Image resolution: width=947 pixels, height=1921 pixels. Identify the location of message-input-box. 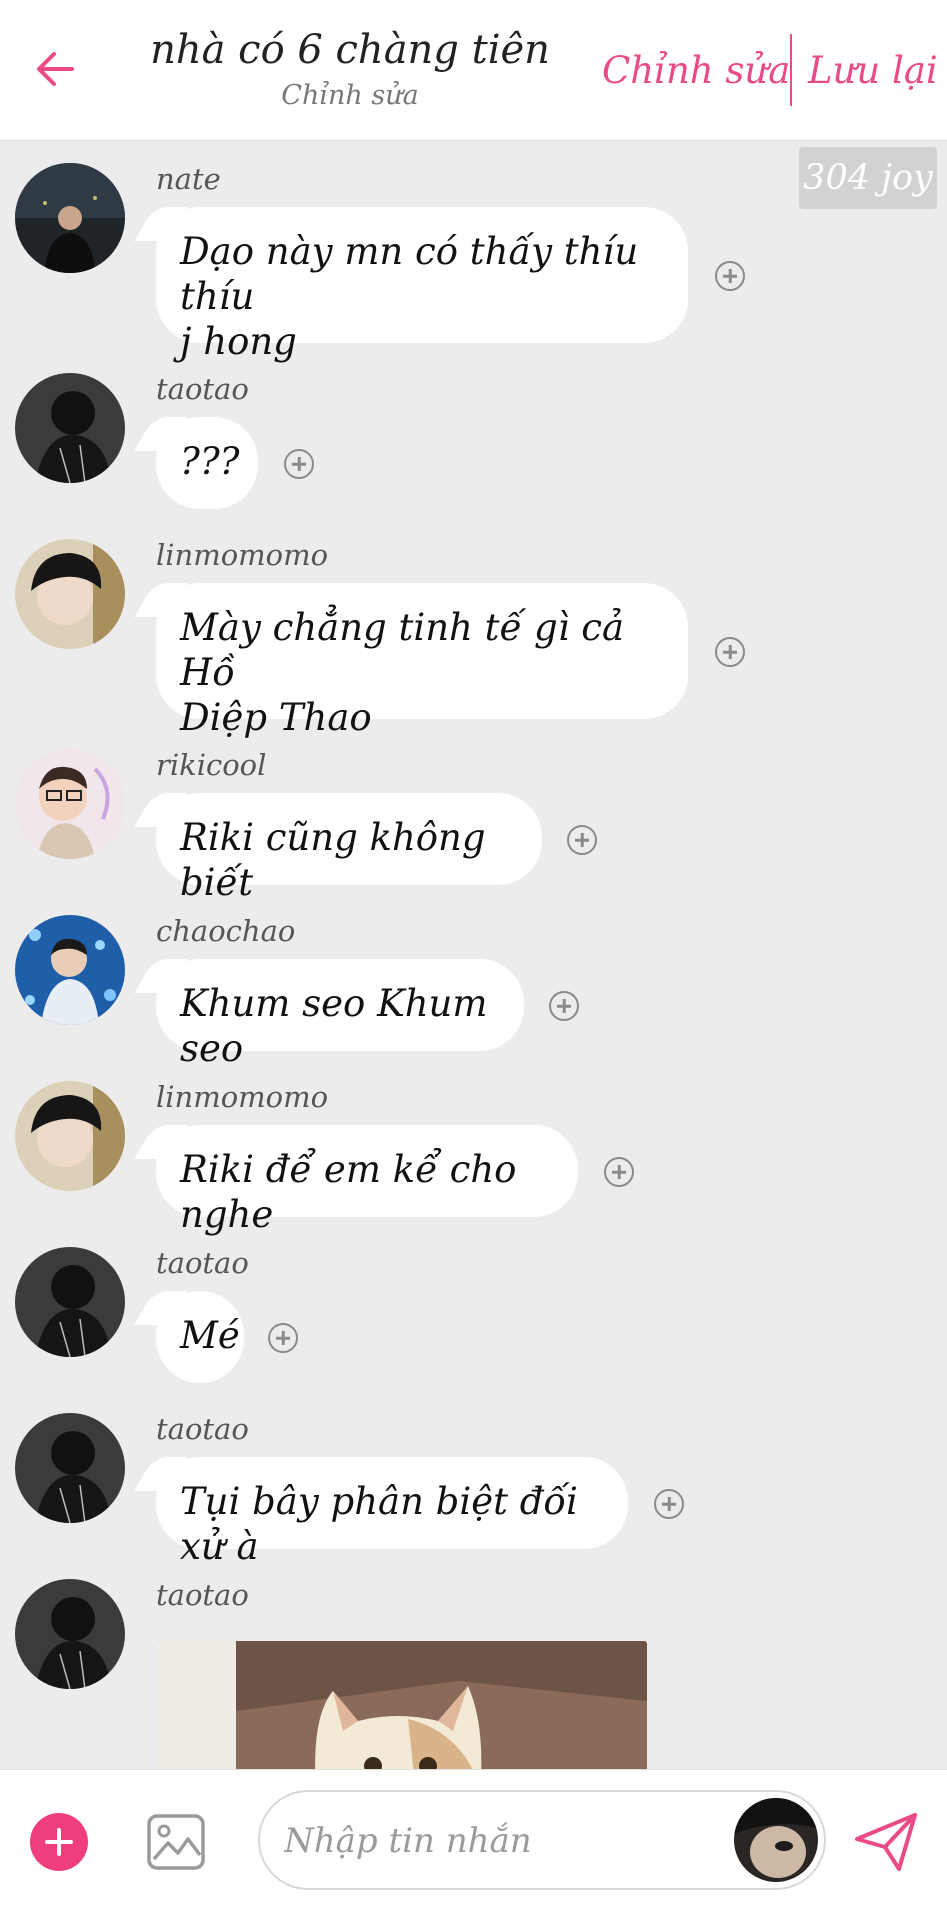
(542, 1840).